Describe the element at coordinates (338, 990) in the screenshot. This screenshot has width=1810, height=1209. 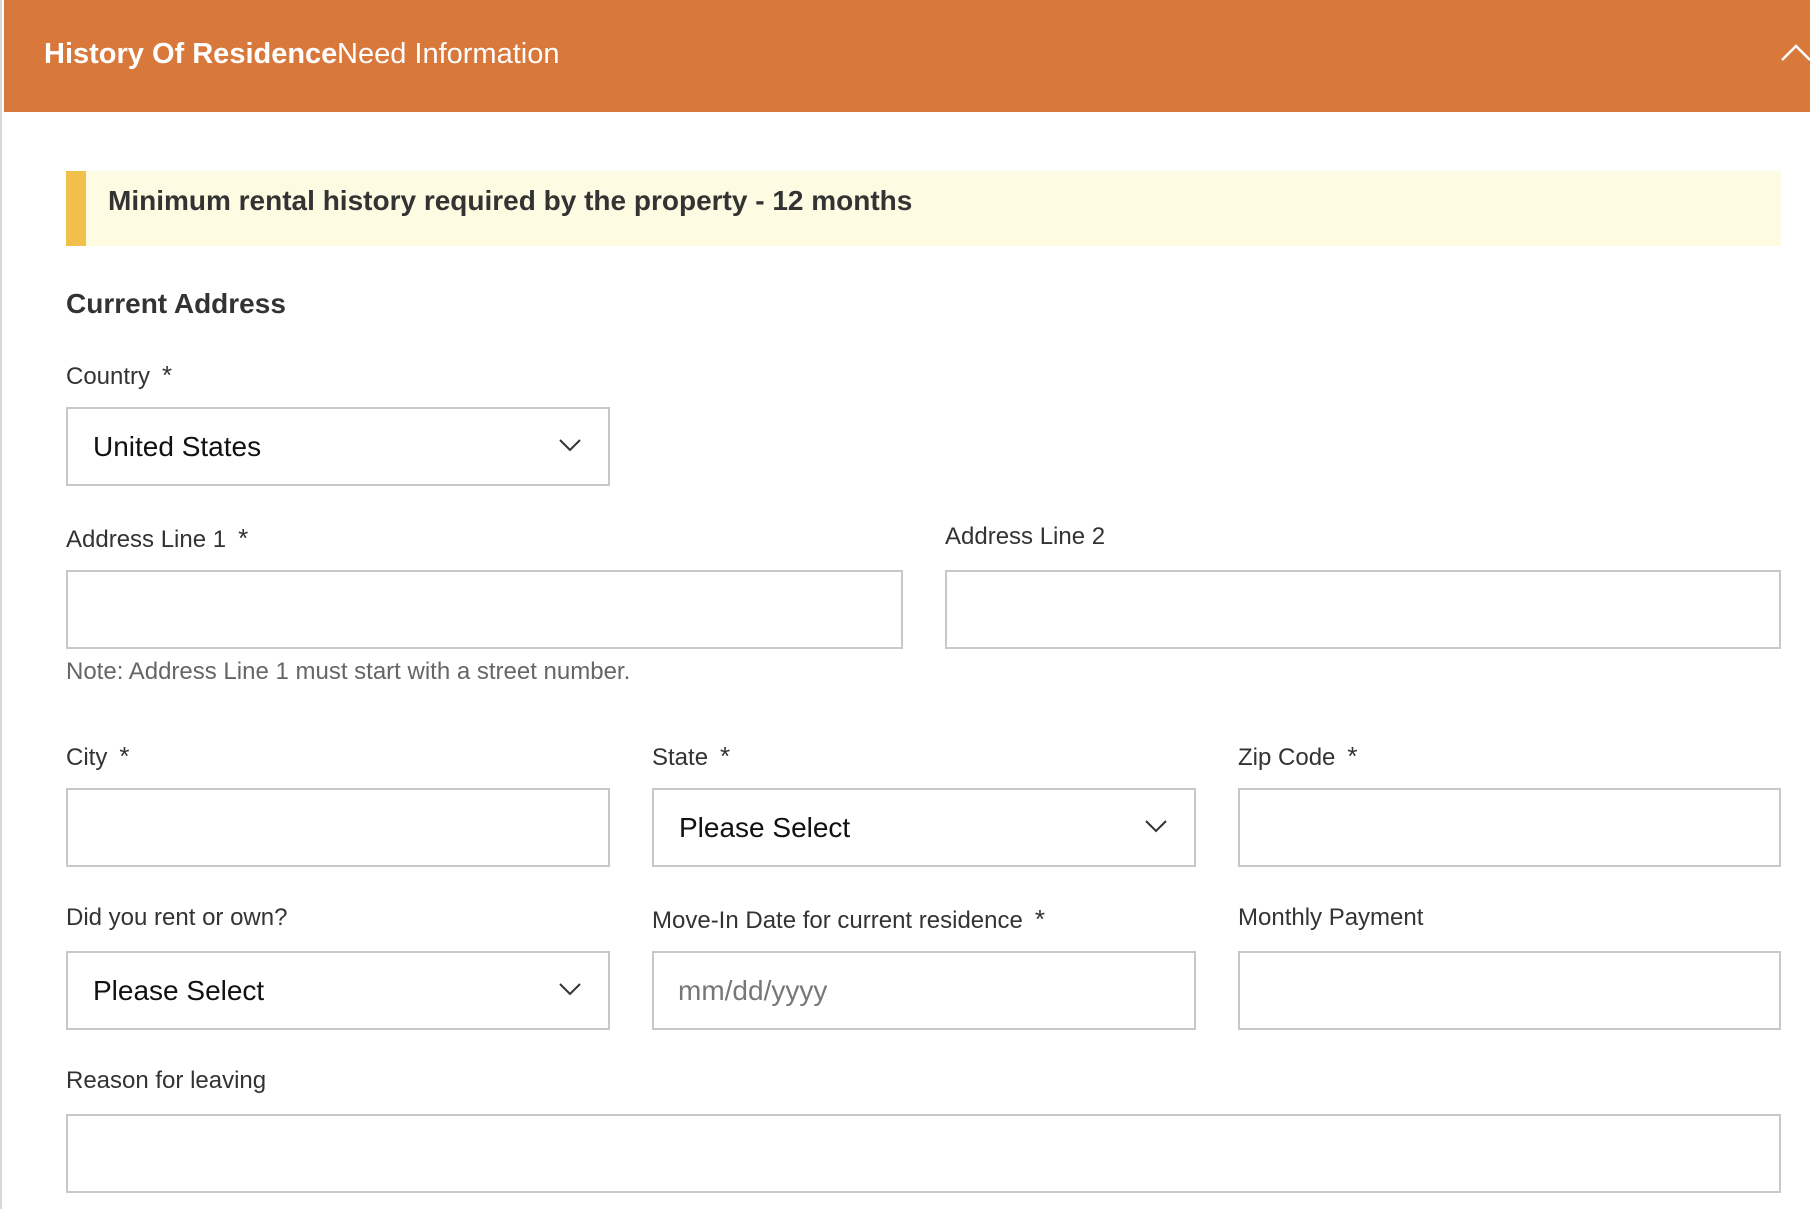
I see `rent-or-own-select: Please Select` at that location.